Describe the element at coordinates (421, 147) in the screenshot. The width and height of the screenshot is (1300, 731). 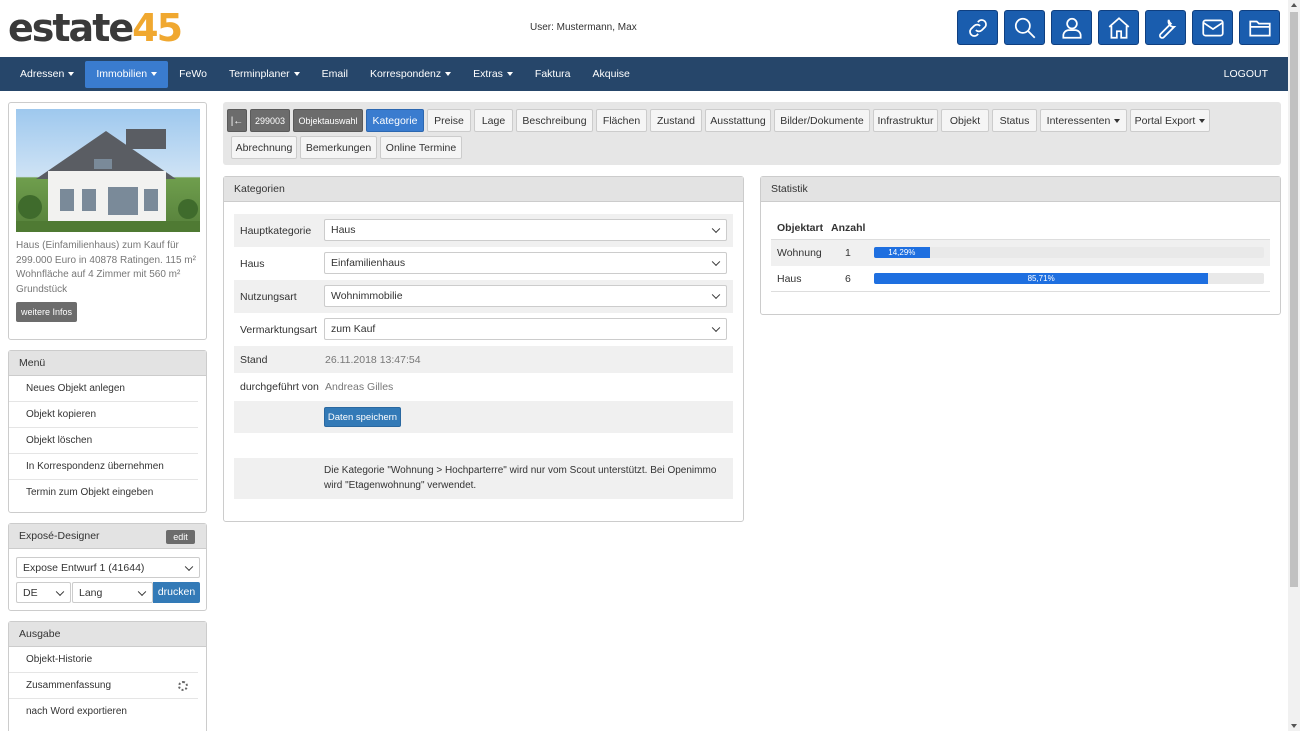
I see `tab-online-termine: Online Termine` at that location.